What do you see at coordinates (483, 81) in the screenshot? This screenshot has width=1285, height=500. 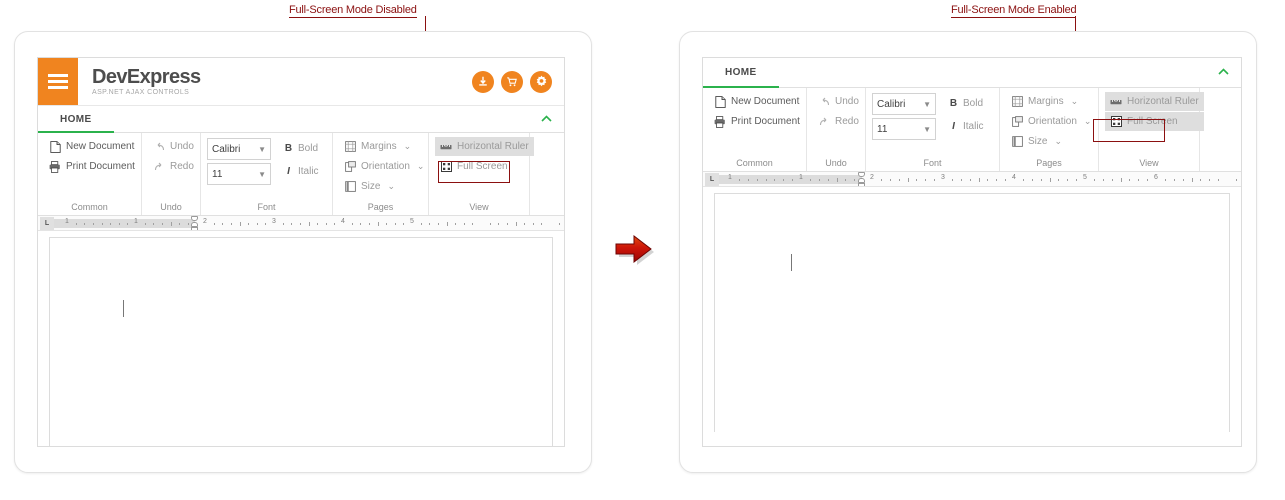 I see `download-icon` at bounding box center [483, 81].